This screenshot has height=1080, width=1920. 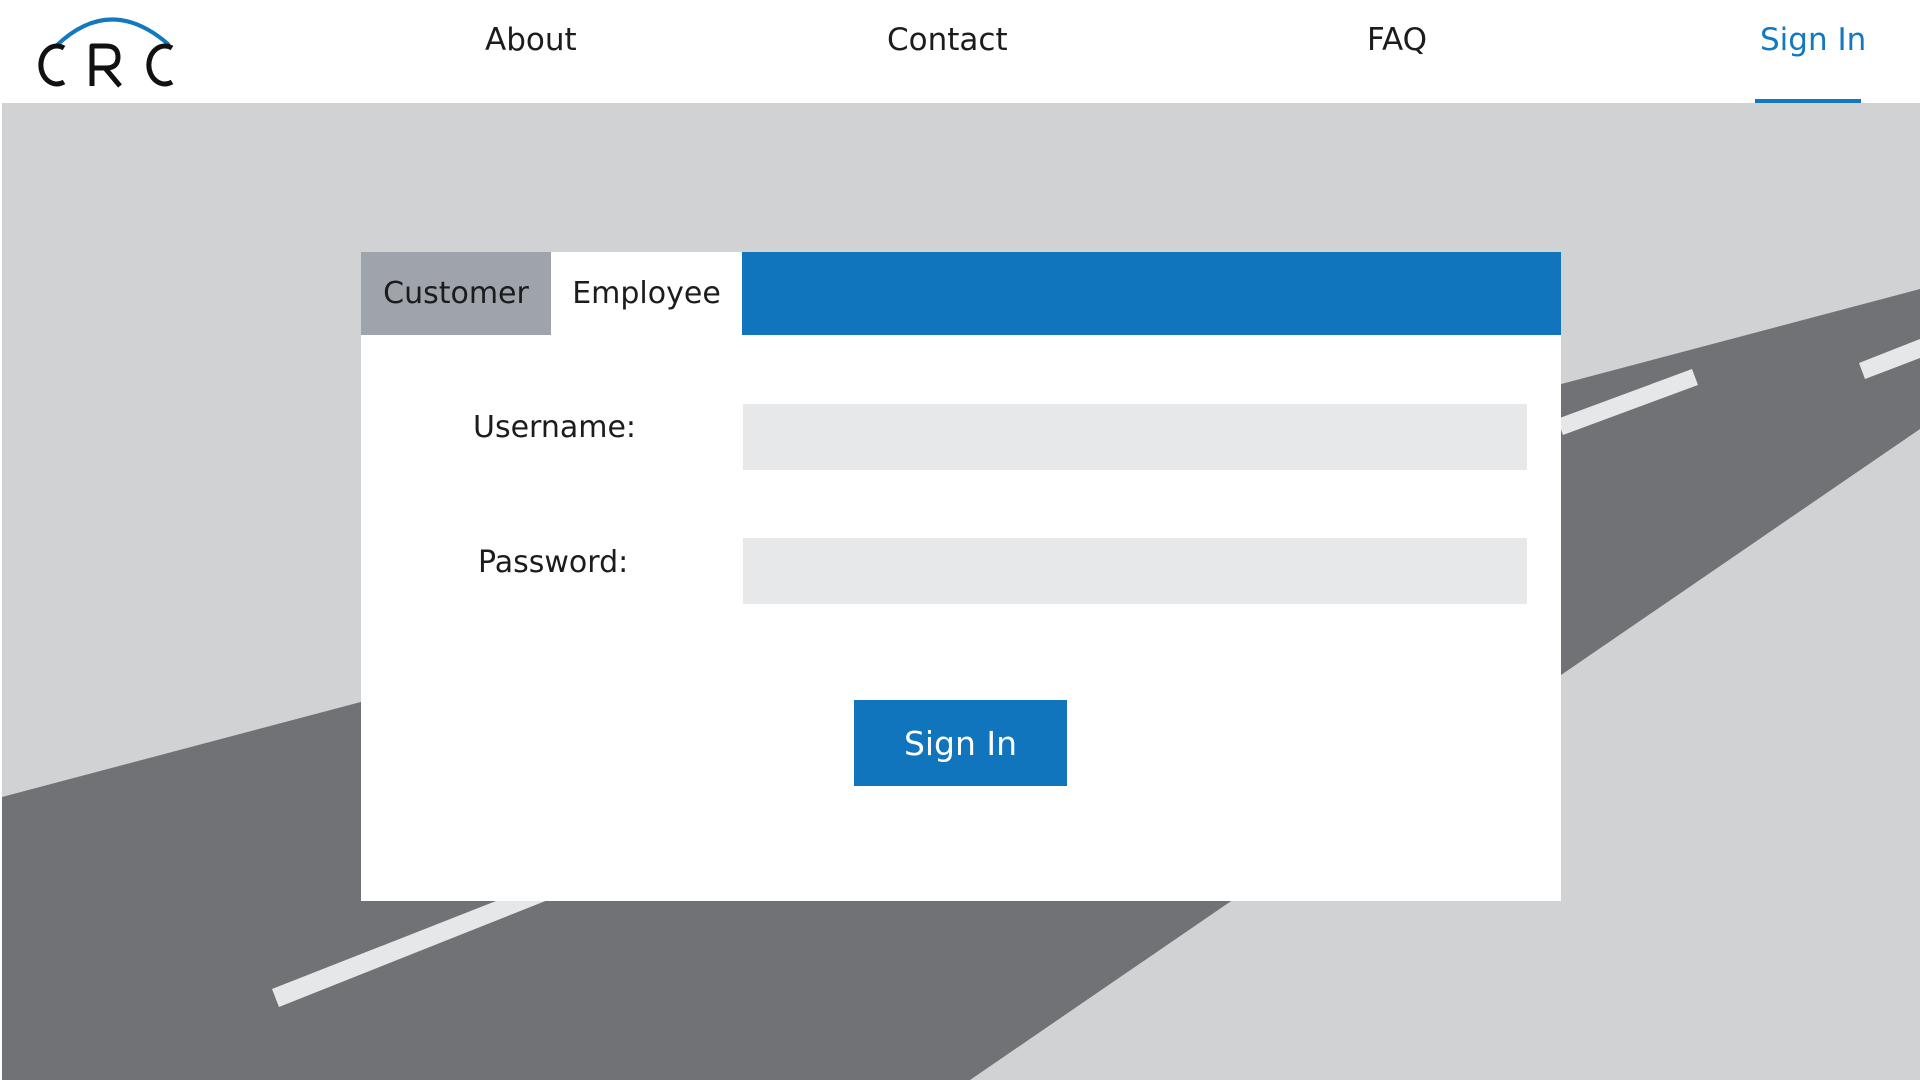 I want to click on sign-in-button: Sign In, so click(x=960, y=743).